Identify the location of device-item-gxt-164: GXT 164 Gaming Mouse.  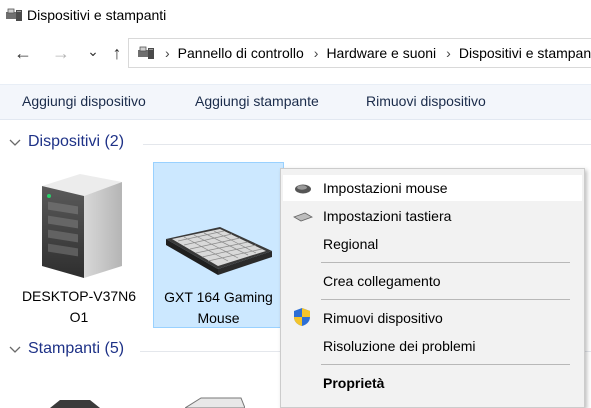
(218, 245).